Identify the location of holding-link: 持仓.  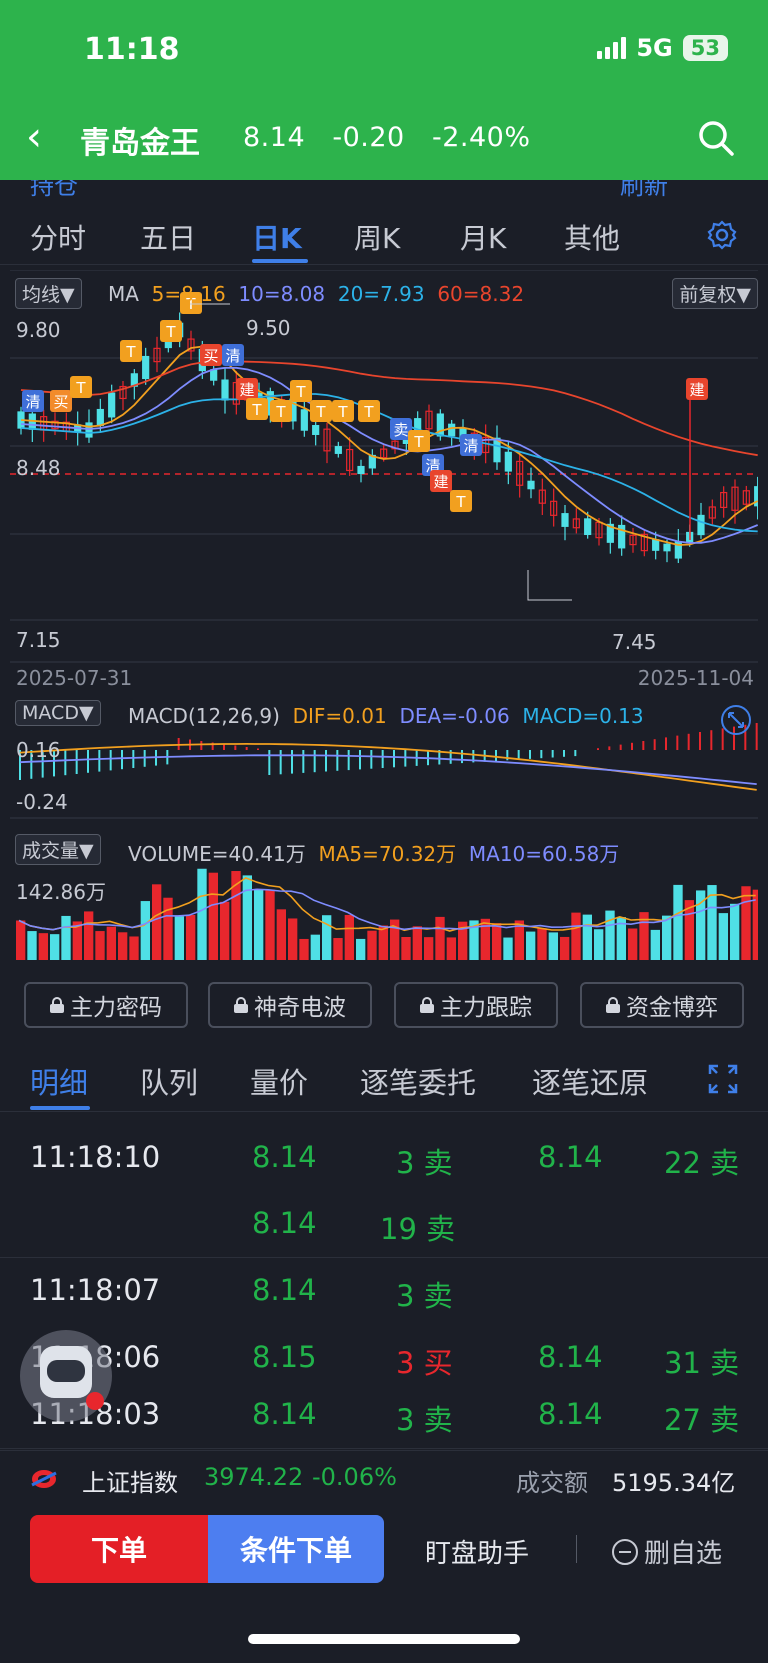
(54, 189).